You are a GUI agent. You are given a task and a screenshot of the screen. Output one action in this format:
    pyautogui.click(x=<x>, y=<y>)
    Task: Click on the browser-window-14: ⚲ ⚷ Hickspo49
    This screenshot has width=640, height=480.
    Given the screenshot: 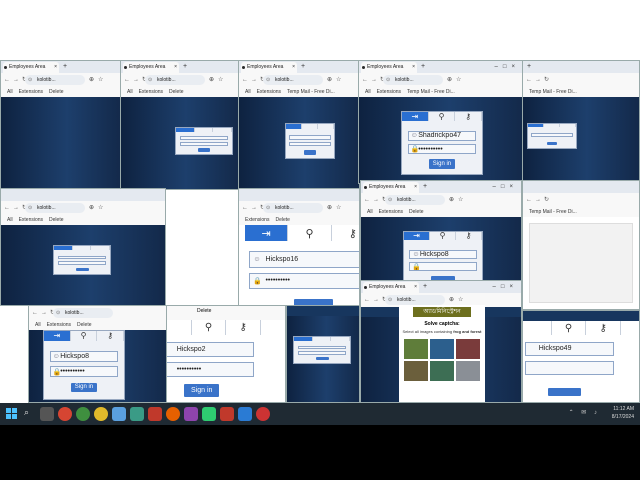 What is the action you would take?
    pyautogui.click(x=581, y=356)
    